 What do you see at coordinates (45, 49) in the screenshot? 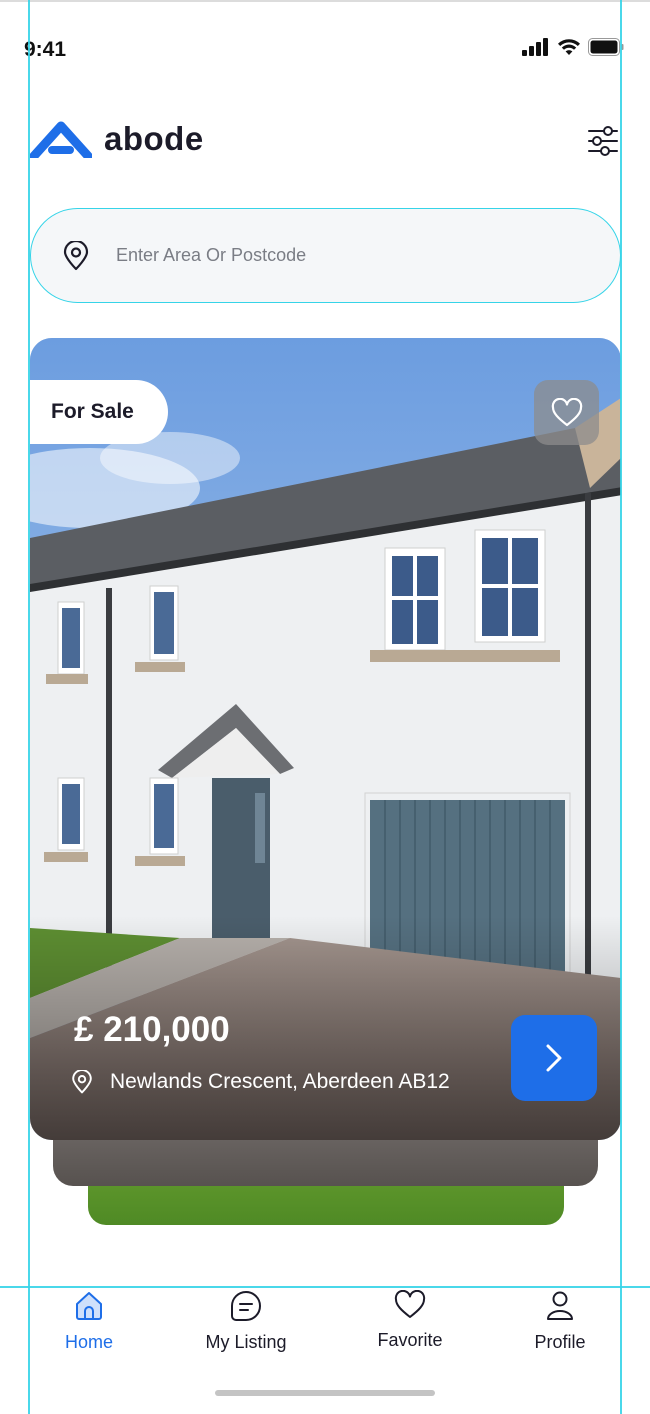
I see `status-time: 9:41` at bounding box center [45, 49].